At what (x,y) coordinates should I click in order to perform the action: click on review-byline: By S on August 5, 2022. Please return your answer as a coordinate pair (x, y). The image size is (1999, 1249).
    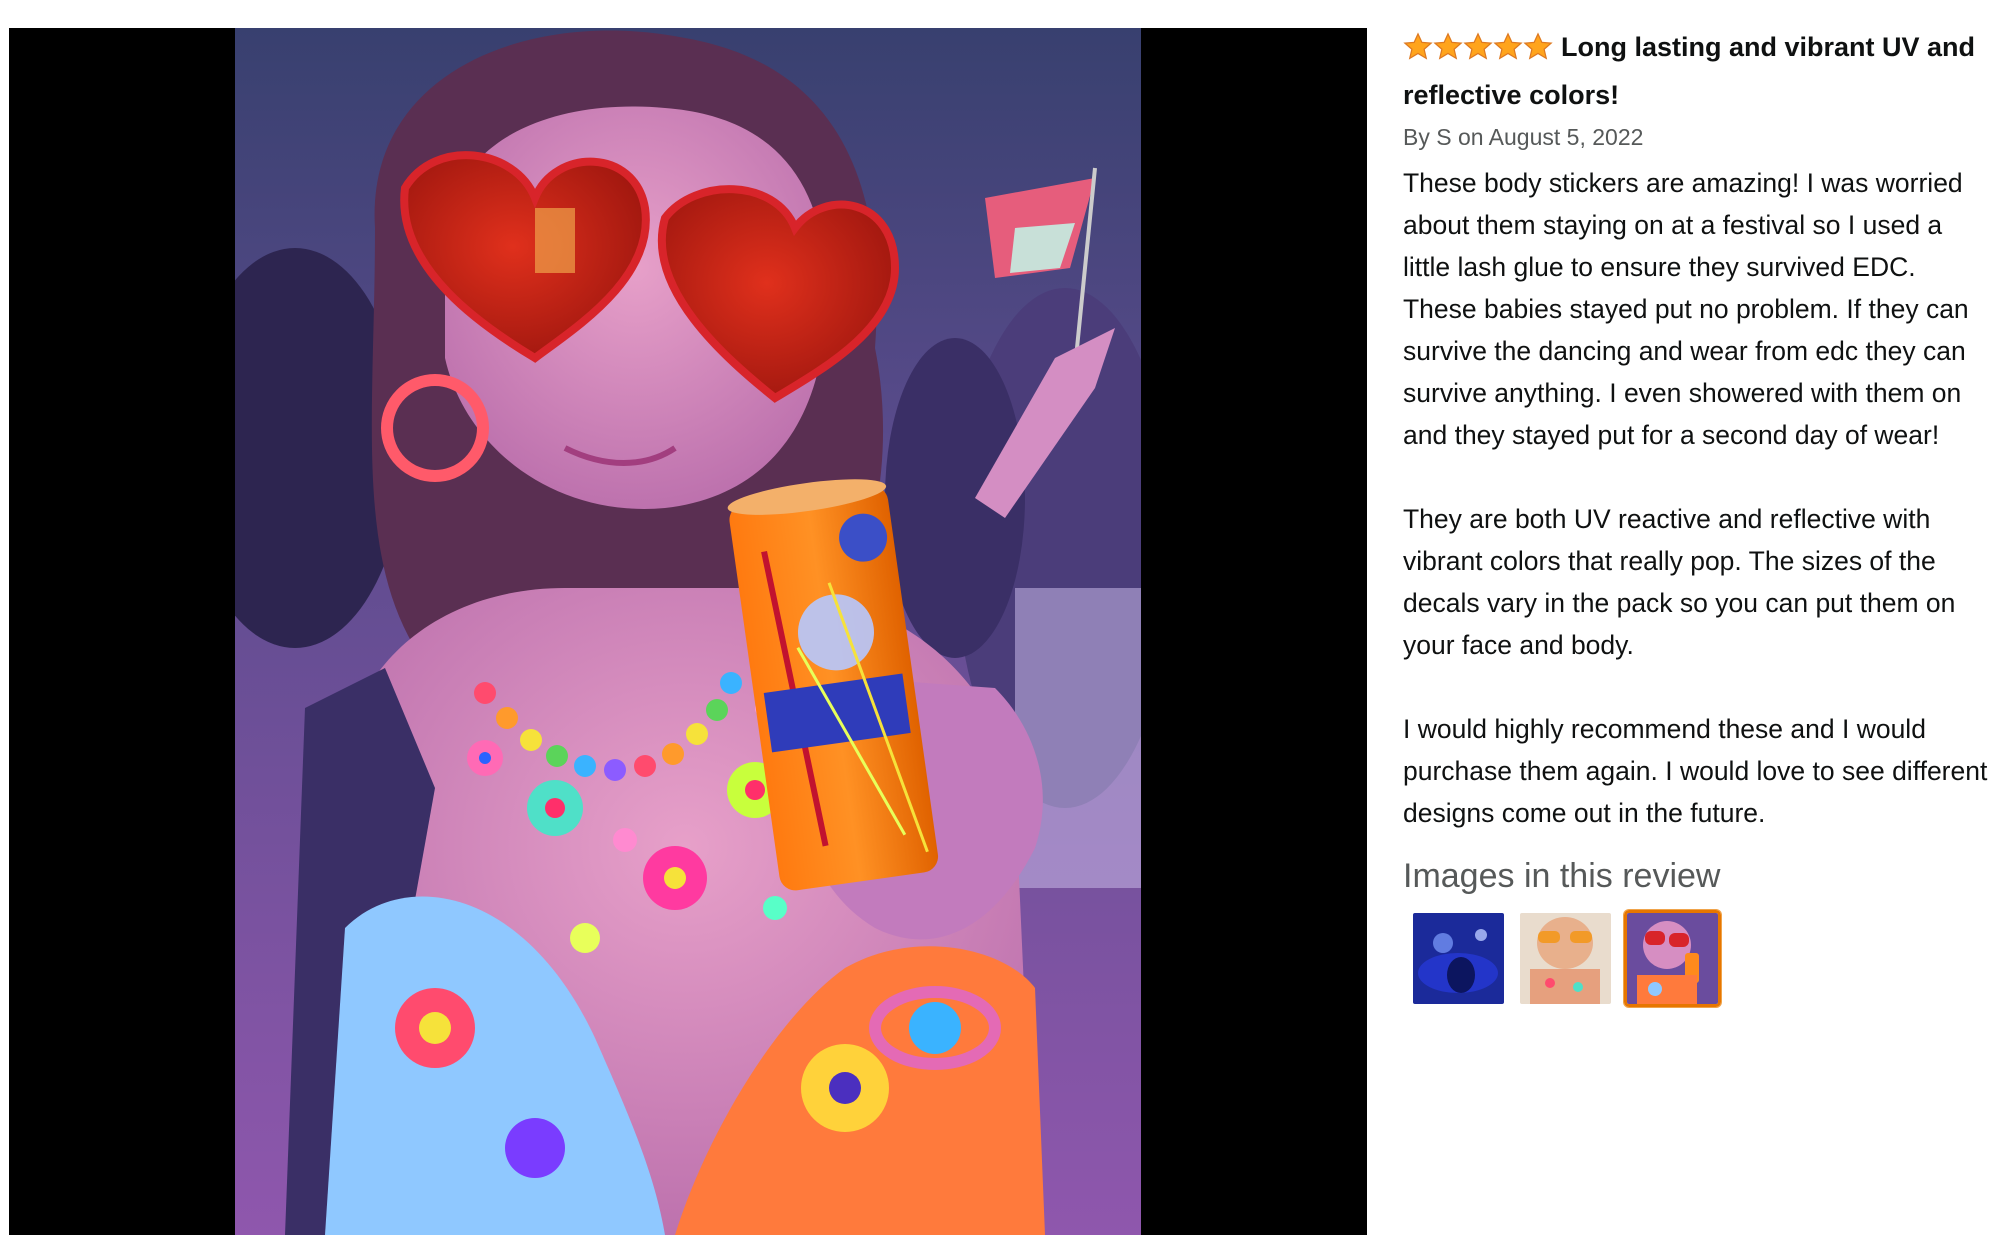
    Looking at the image, I should click on (1523, 137).